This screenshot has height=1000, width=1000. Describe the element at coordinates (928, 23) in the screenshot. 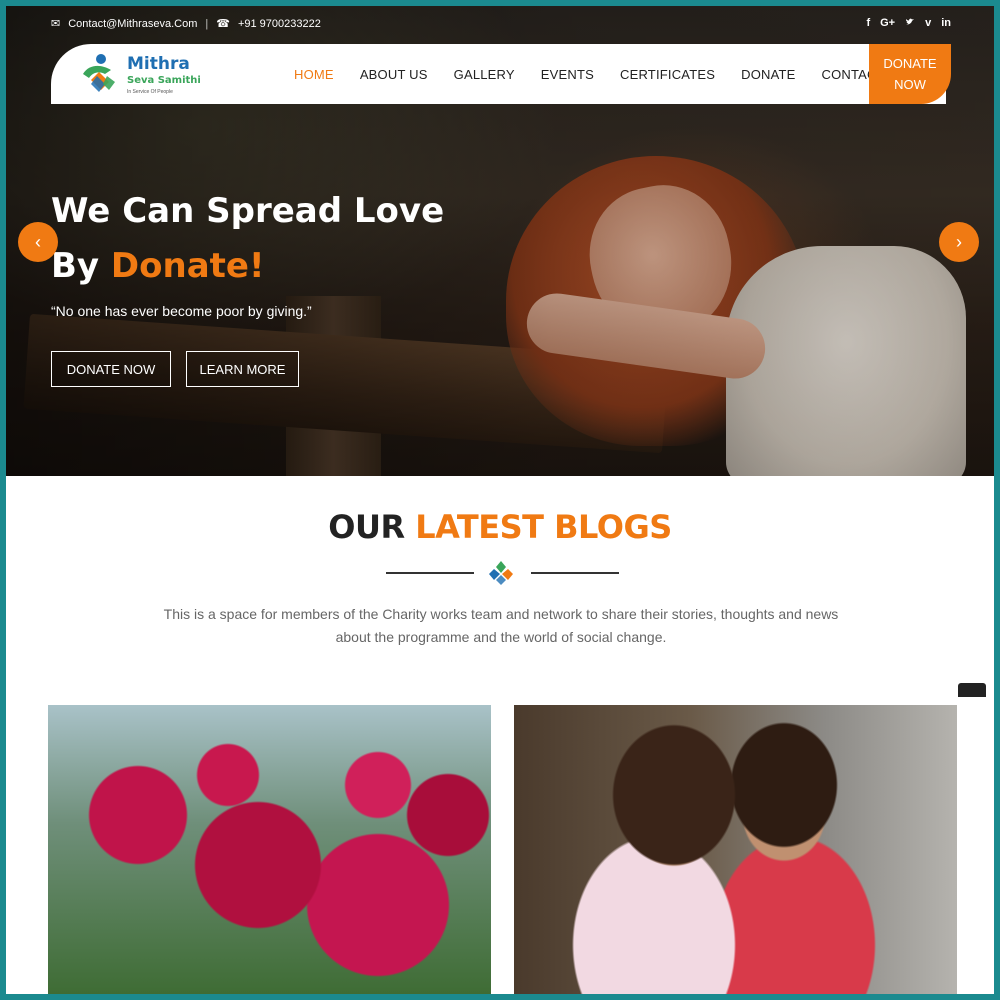

I see `vimeo-icon: v` at that location.